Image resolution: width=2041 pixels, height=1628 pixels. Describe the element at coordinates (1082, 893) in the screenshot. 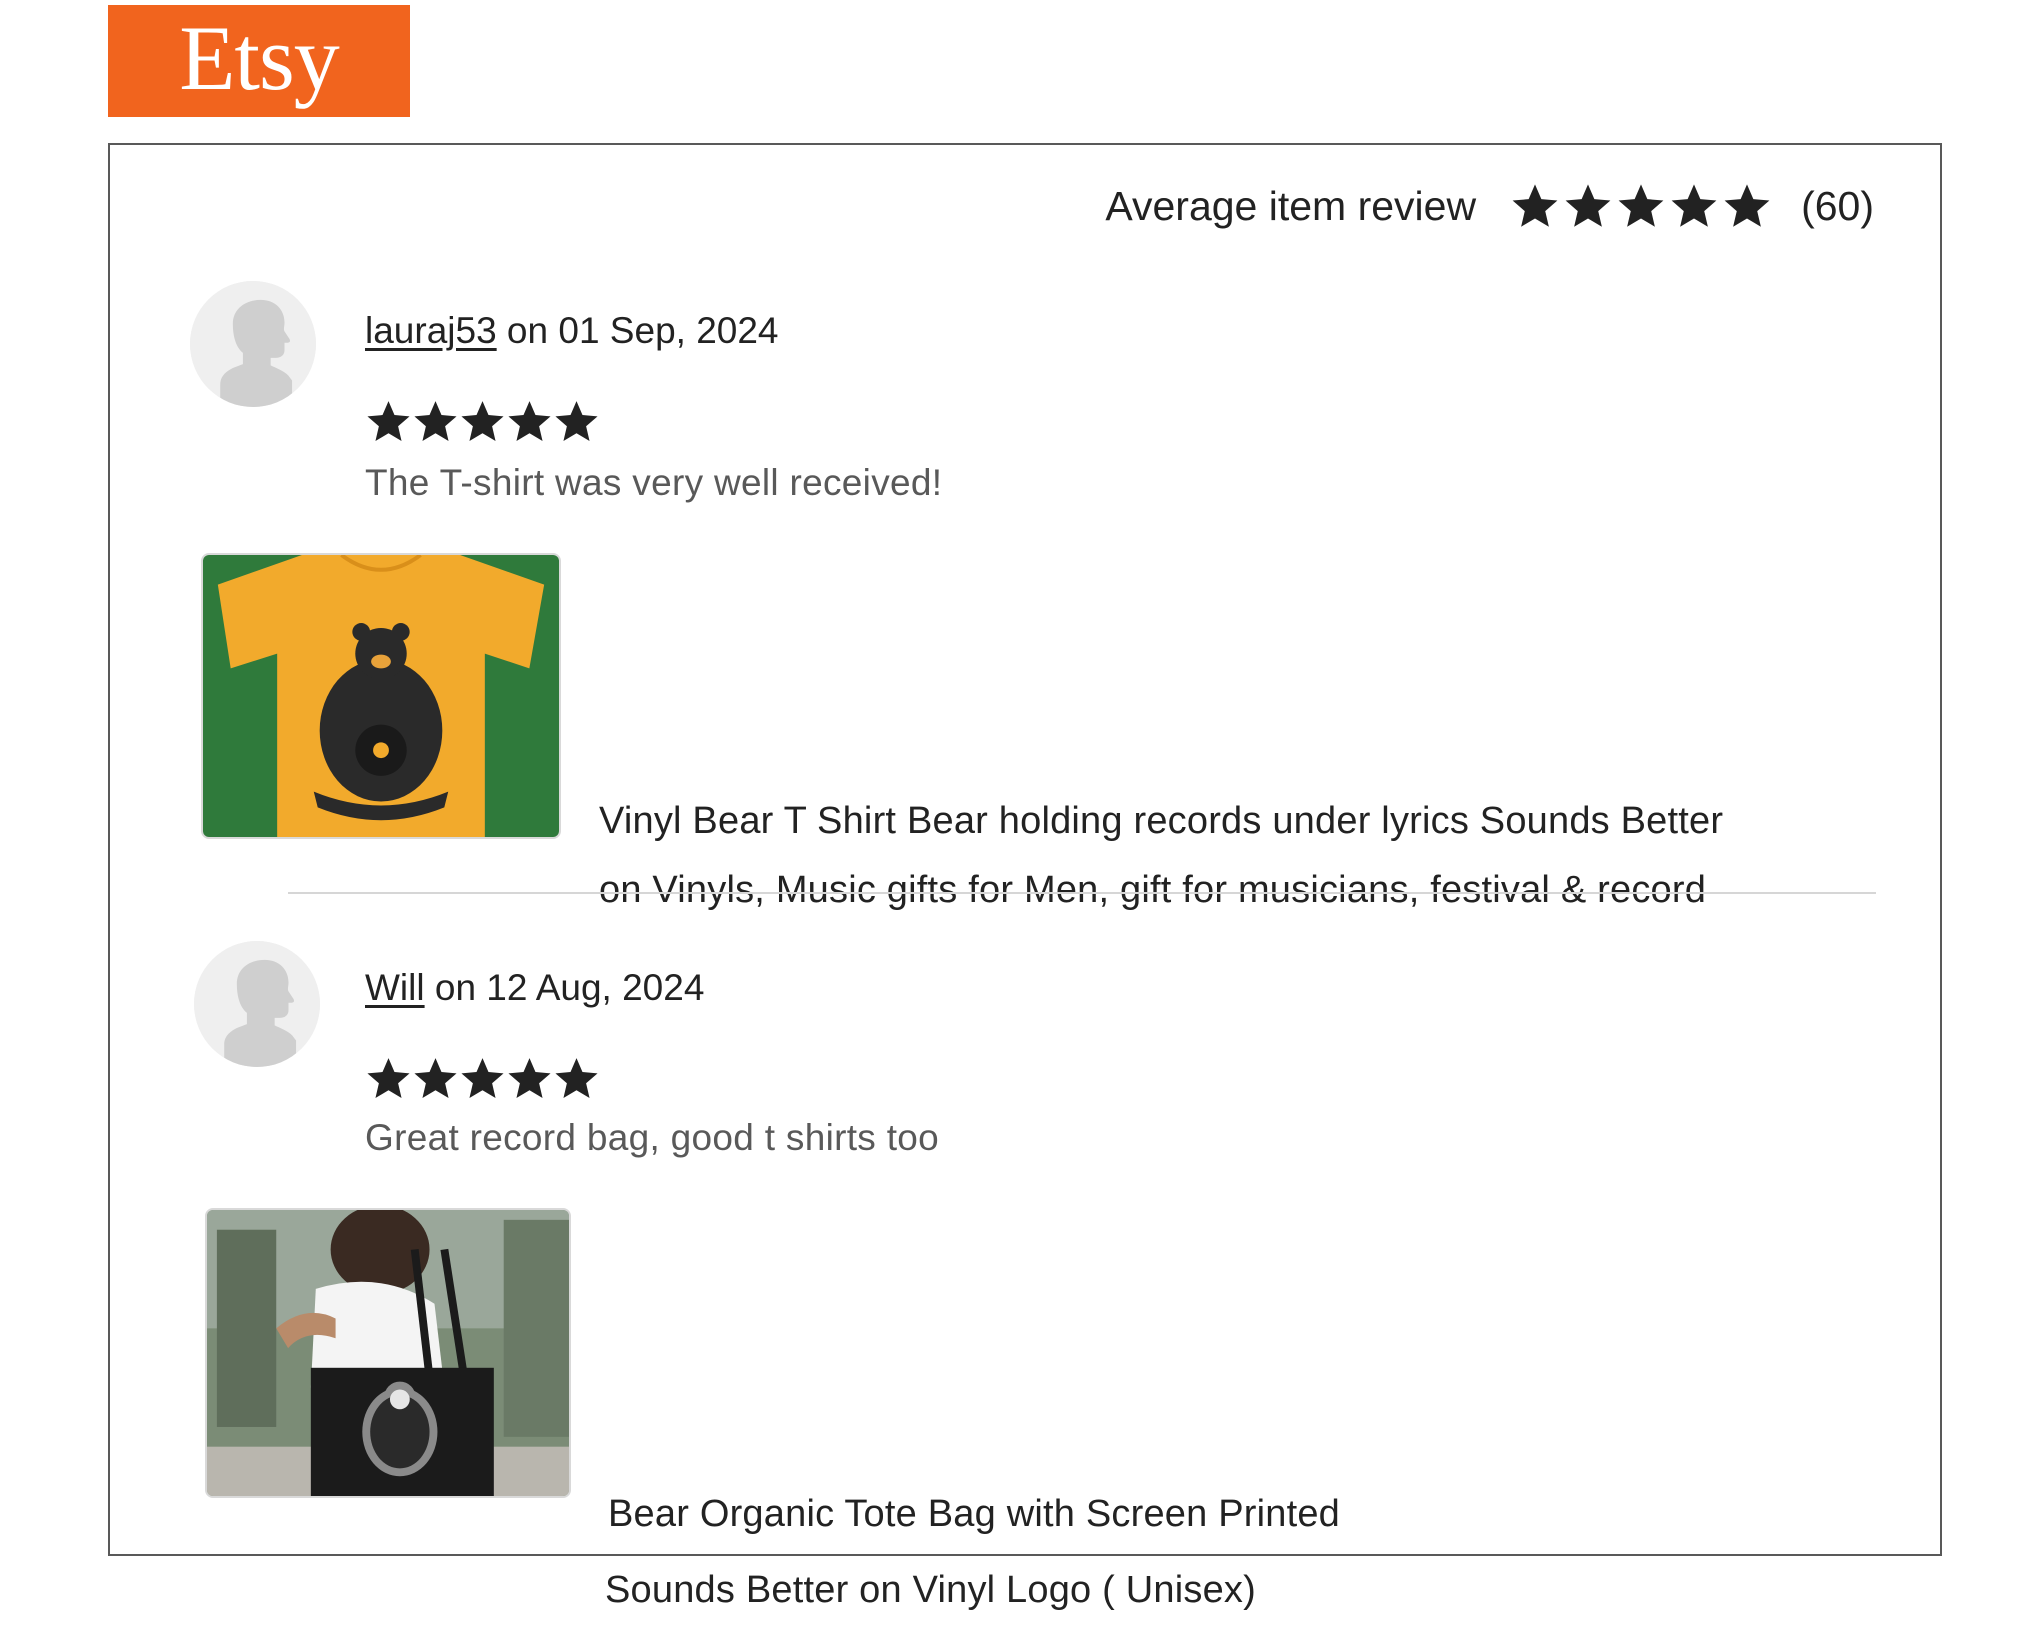

I see `review-divider` at that location.